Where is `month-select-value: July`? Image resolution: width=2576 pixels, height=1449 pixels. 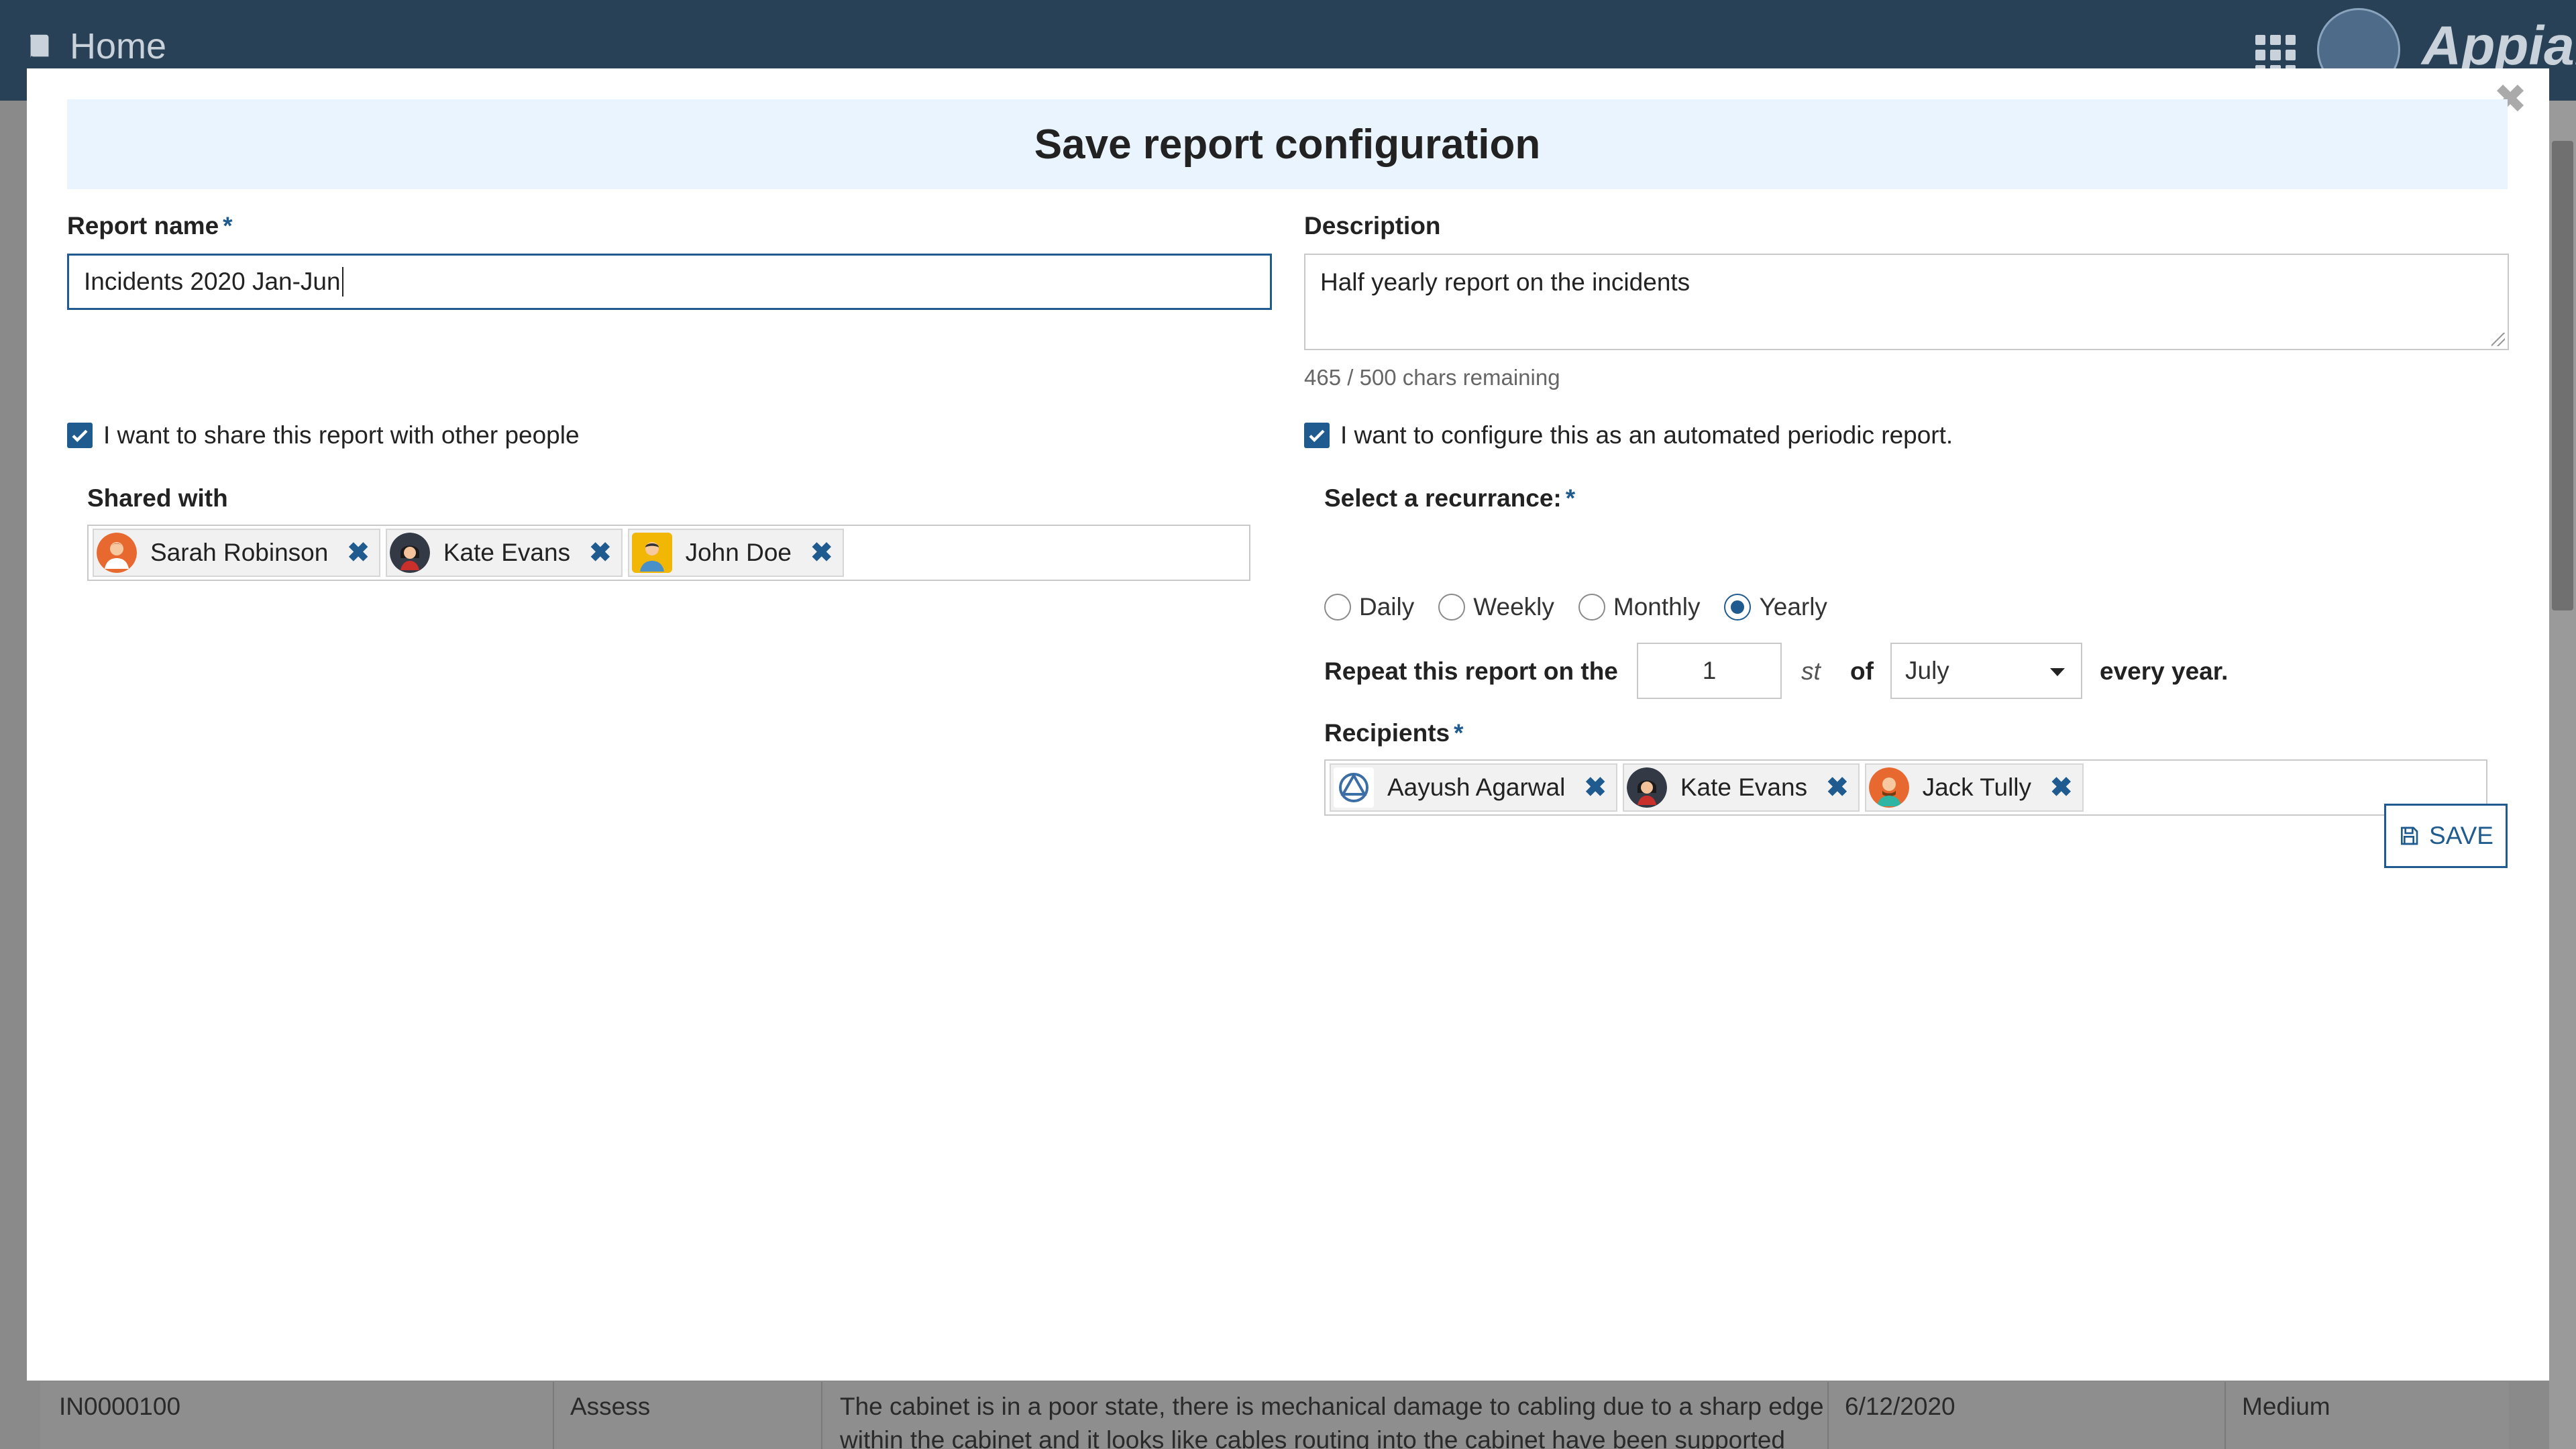 month-select-value: July is located at coordinates (1927, 670).